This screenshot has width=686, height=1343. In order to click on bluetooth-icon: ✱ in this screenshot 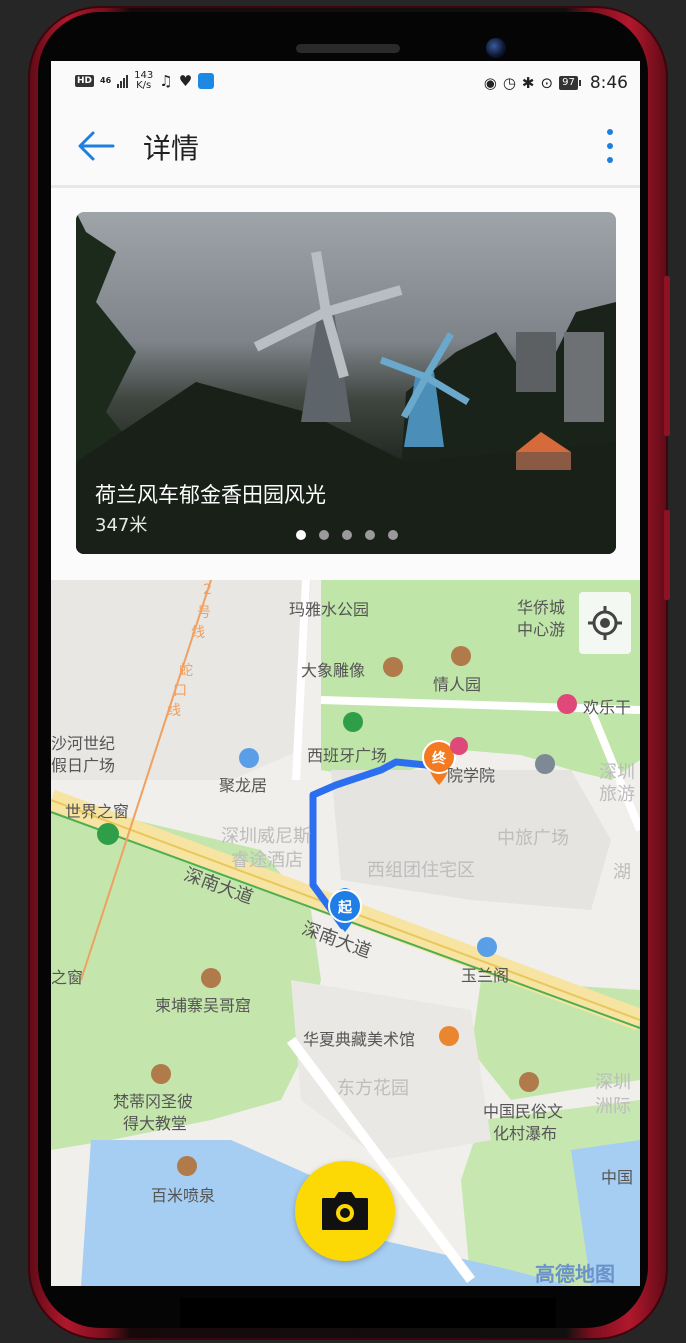, I will do `click(528, 83)`.